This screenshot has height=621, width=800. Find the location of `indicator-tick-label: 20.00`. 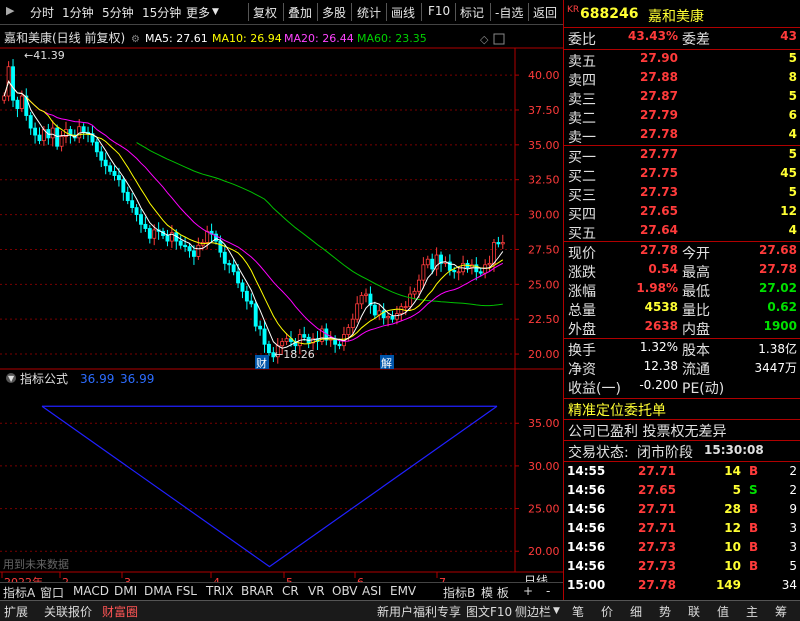

indicator-tick-label: 20.00 is located at coordinates (544, 551).